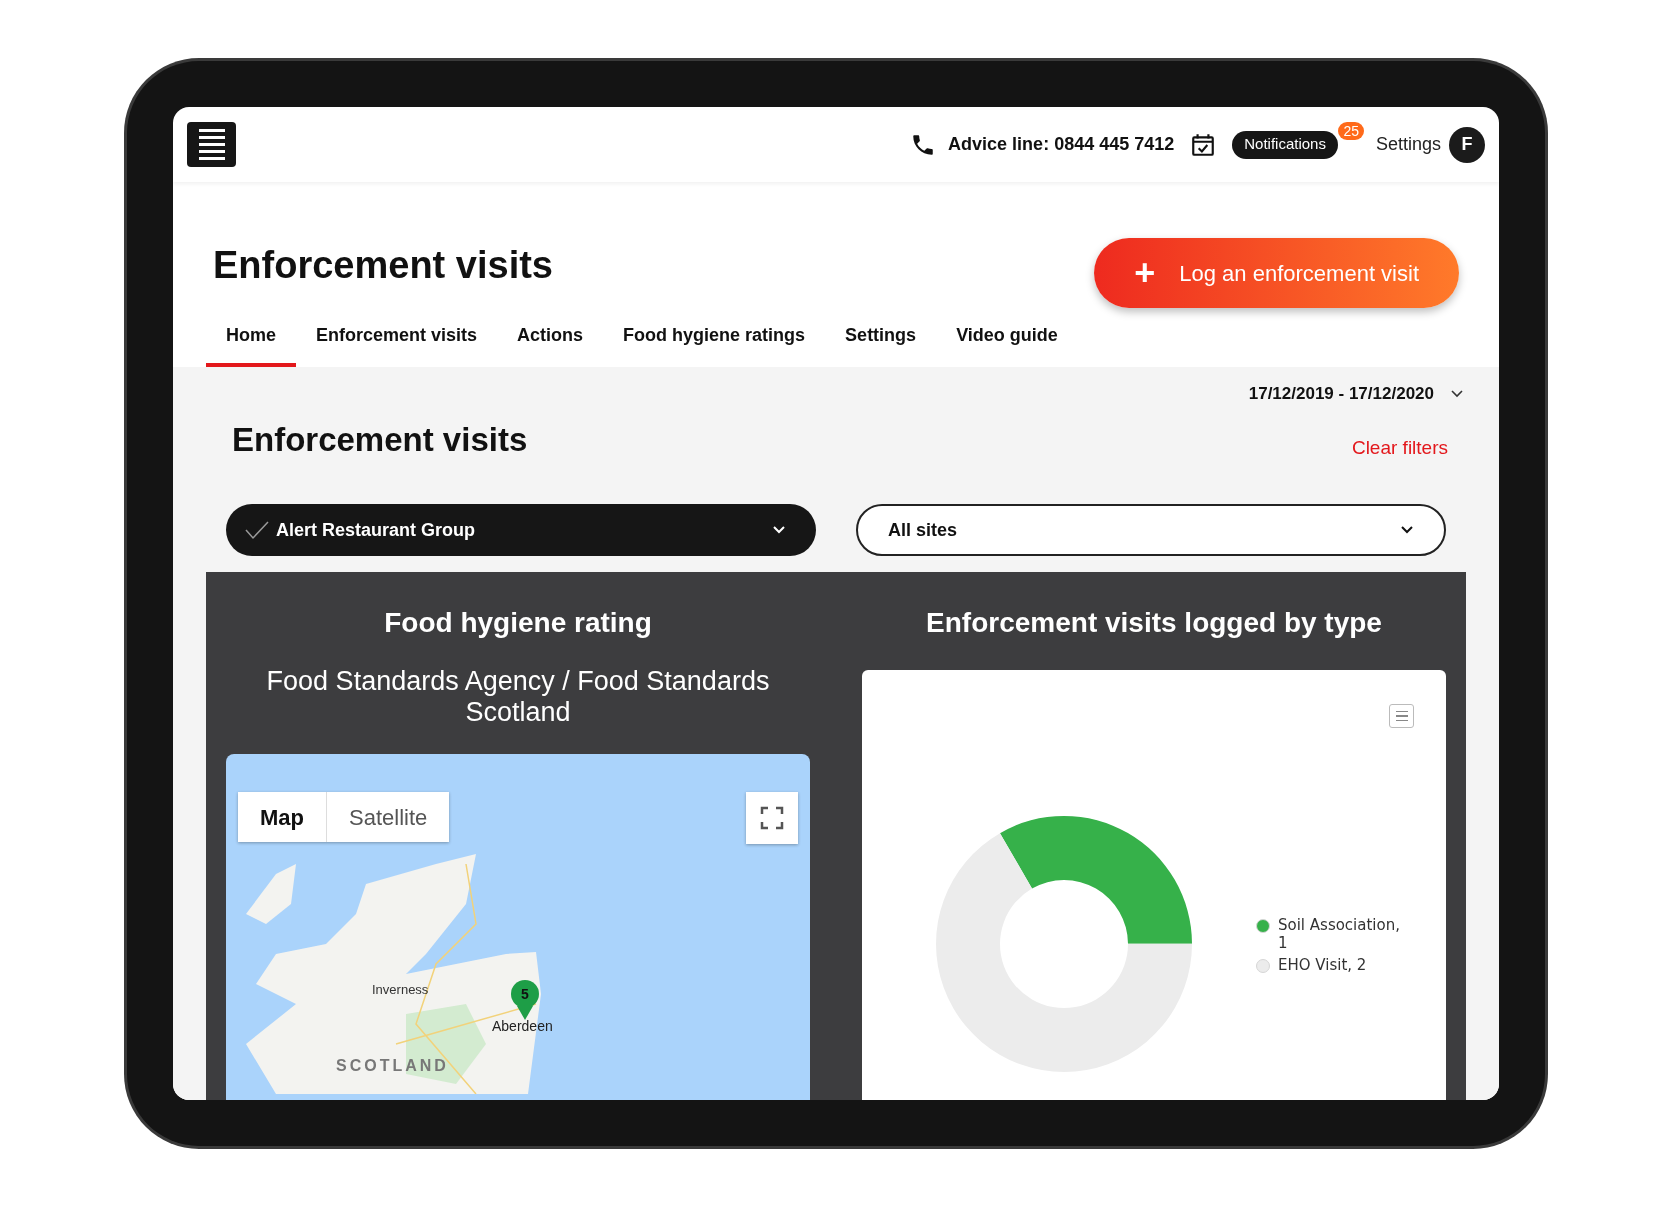 This screenshot has height=1211, width=1672. What do you see at coordinates (282, 817) in the screenshot?
I see `map-type-tab: Map` at bounding box center [282, 817].